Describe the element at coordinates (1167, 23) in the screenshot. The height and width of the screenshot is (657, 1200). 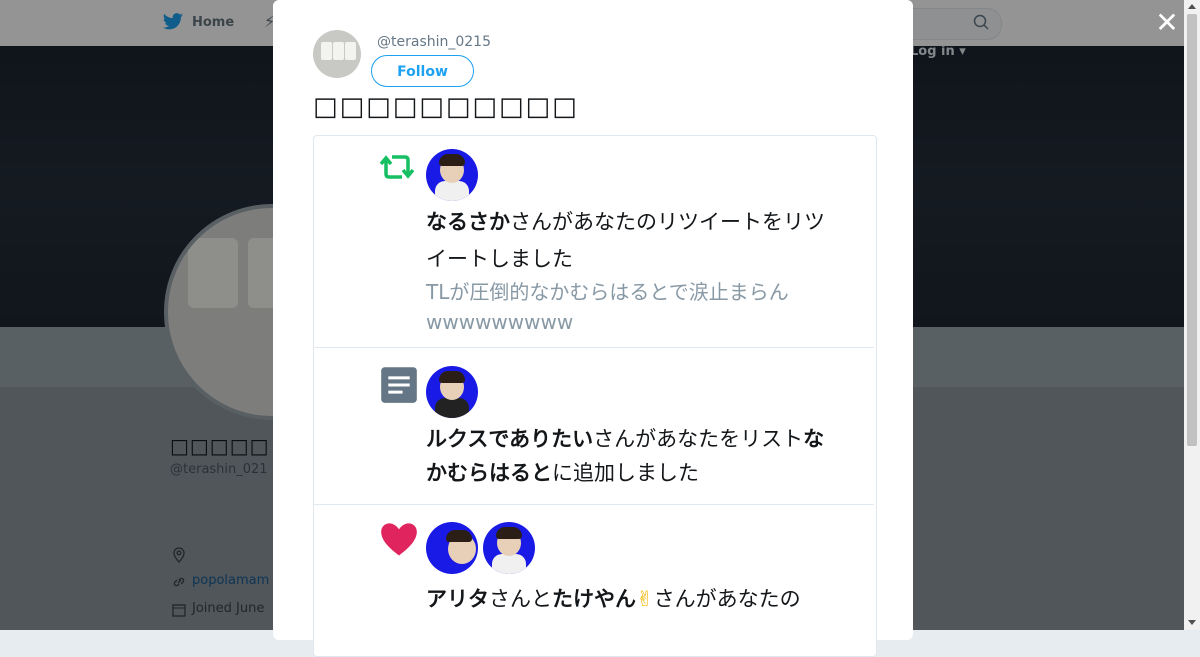
I see `close-icon: ✕` at that location.